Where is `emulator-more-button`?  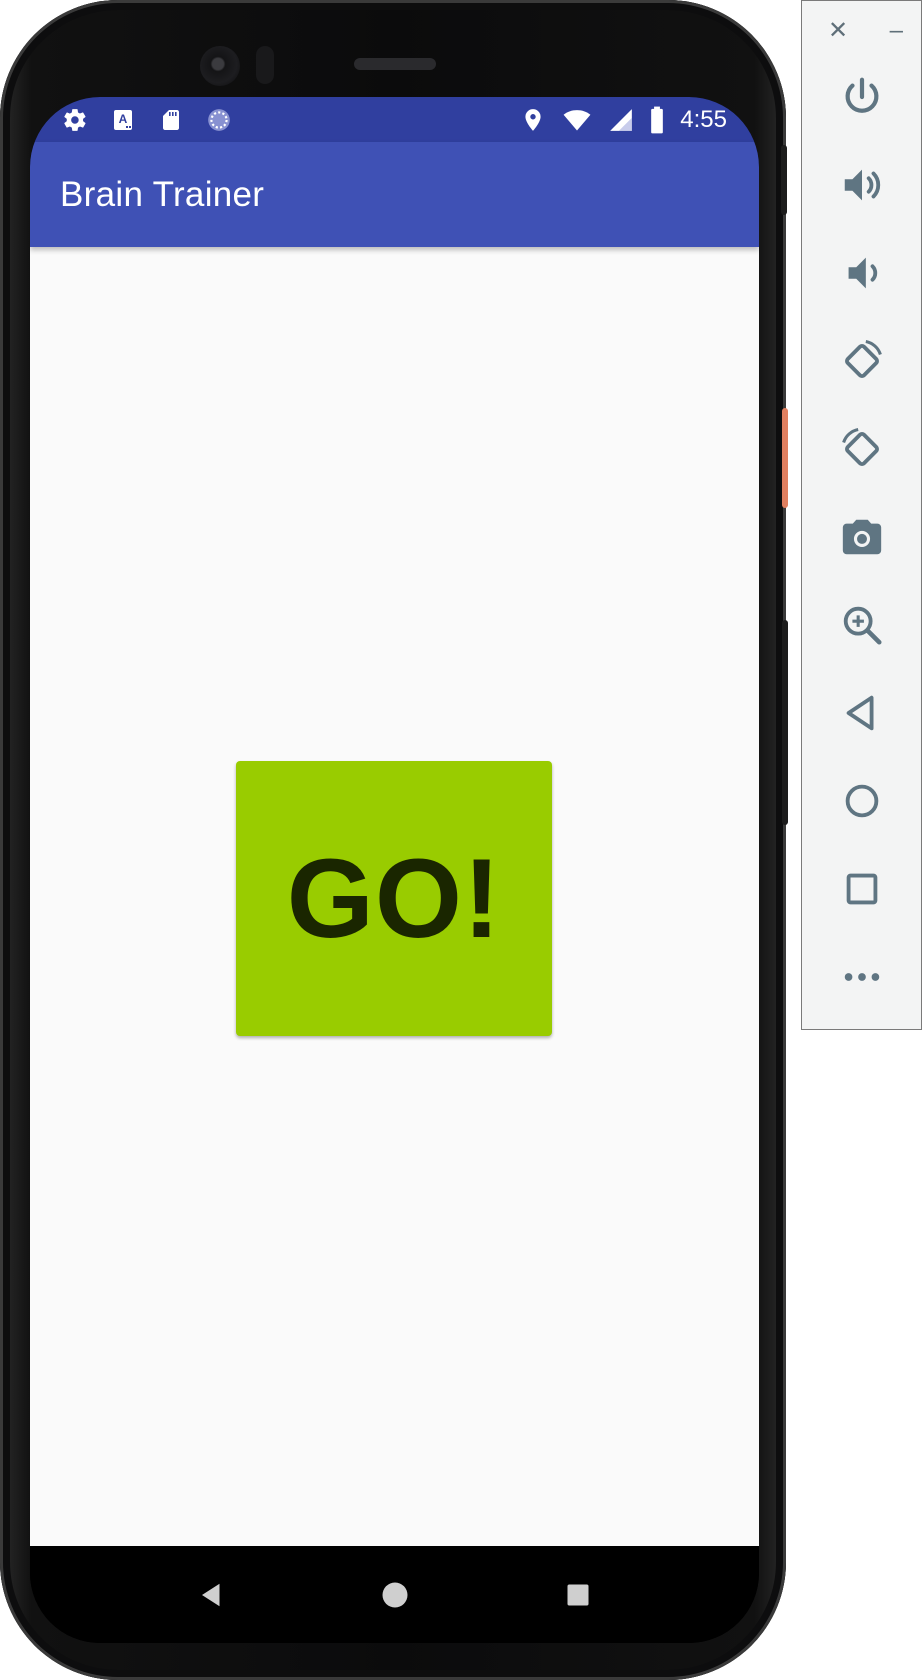
emulator-more-button is located at coordinates (861, 977).